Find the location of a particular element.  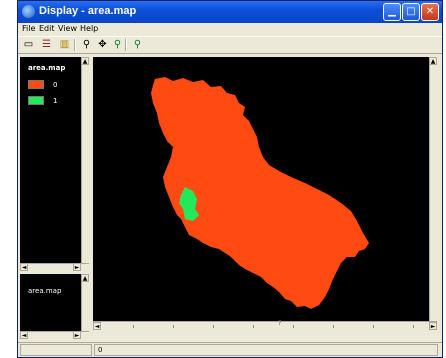

status-cell-empty is located at coordinates (56, 350).